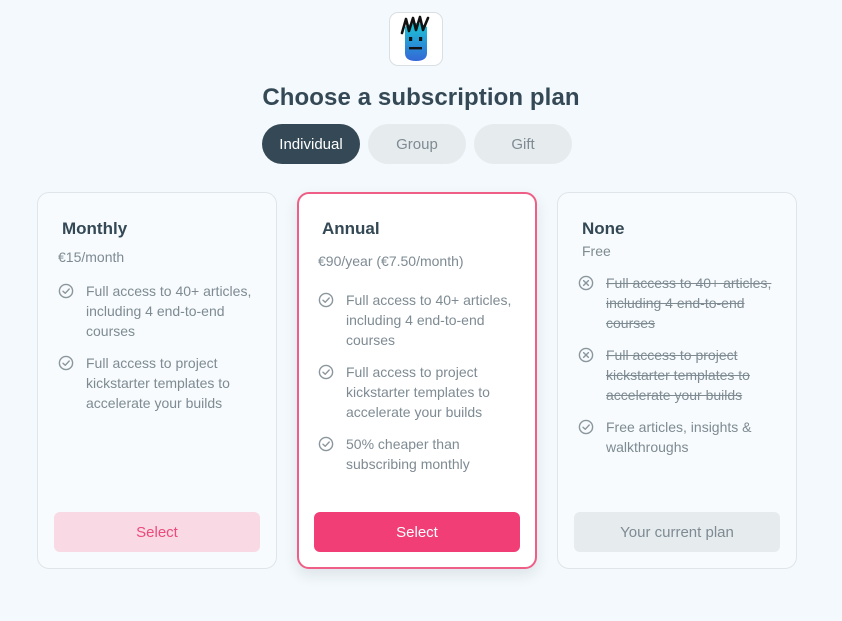 Image resolution: width=842 pixels, height=621 pixels. What do you see at coordinates (421, 97) in the screenshot?
I see `page-title: Choose a subscription plan` at bounding box center [421, 97].